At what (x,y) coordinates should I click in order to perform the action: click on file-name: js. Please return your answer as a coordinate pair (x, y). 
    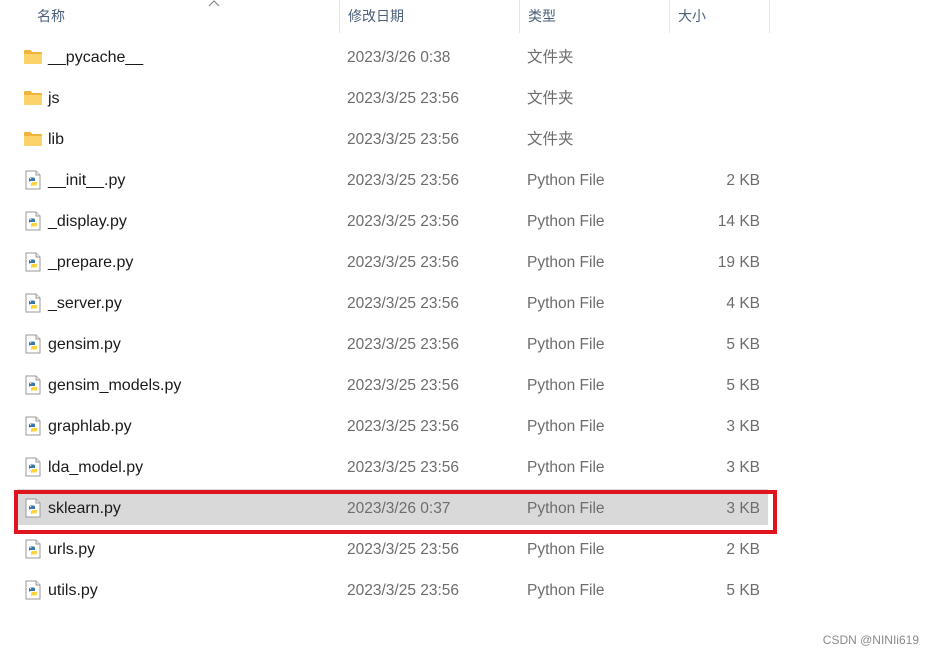
    Looking at the image, I should click on (54, 98).